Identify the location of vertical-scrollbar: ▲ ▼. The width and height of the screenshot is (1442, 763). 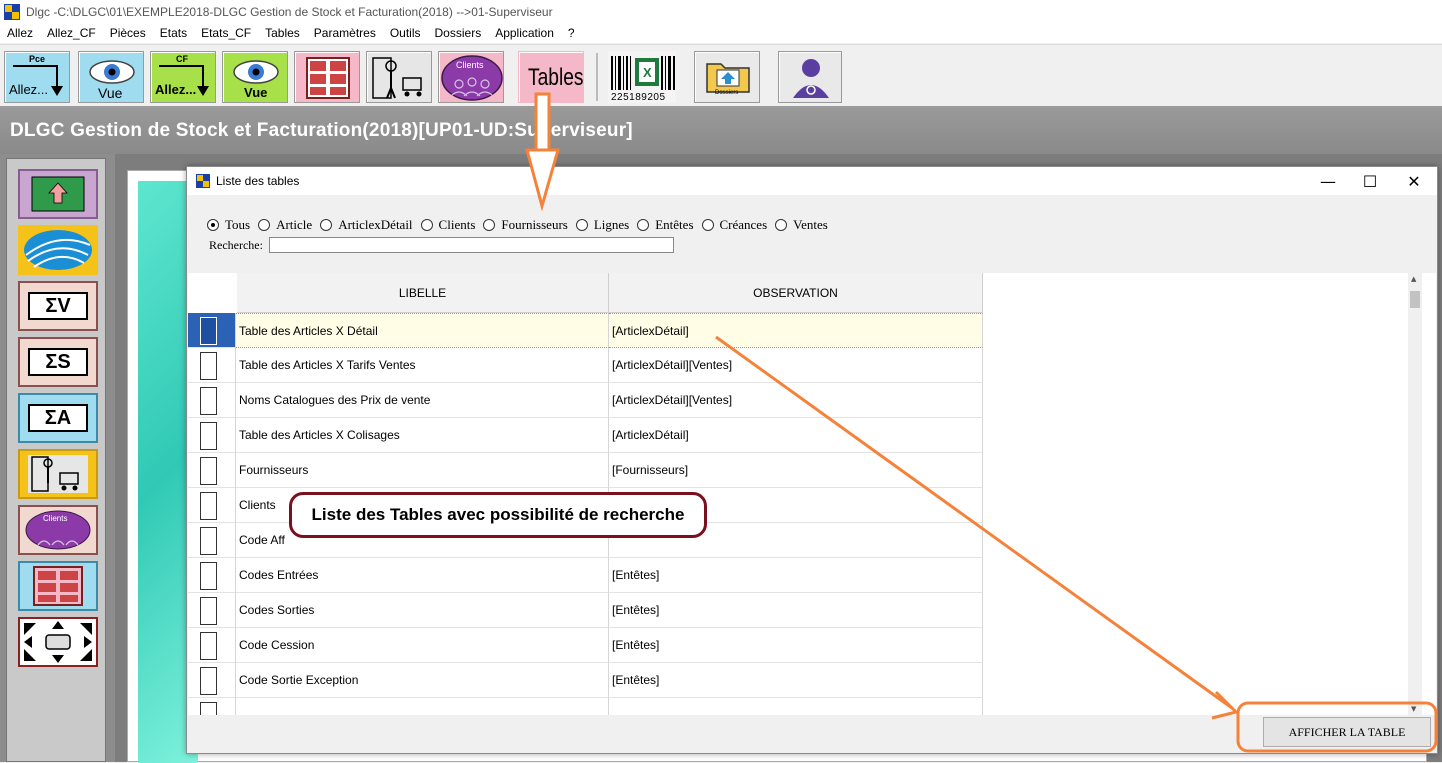
(1415, 494).